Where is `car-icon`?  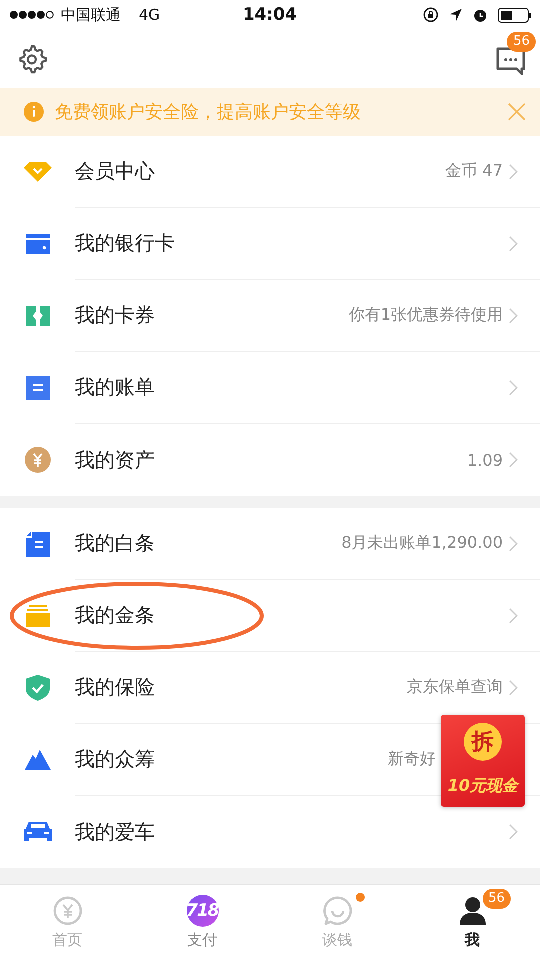
car-icon is located at coordinates (38, 832).